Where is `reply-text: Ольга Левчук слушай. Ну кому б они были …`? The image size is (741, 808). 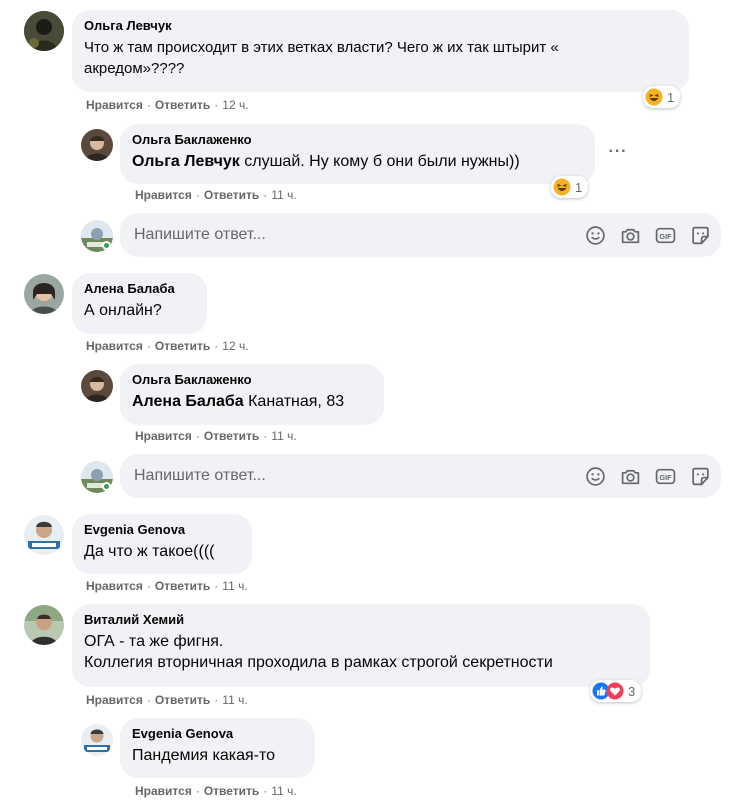
reply-text: Ольга Левчук слушай. Ну кому б они были … is located at coordinates (357, 161).